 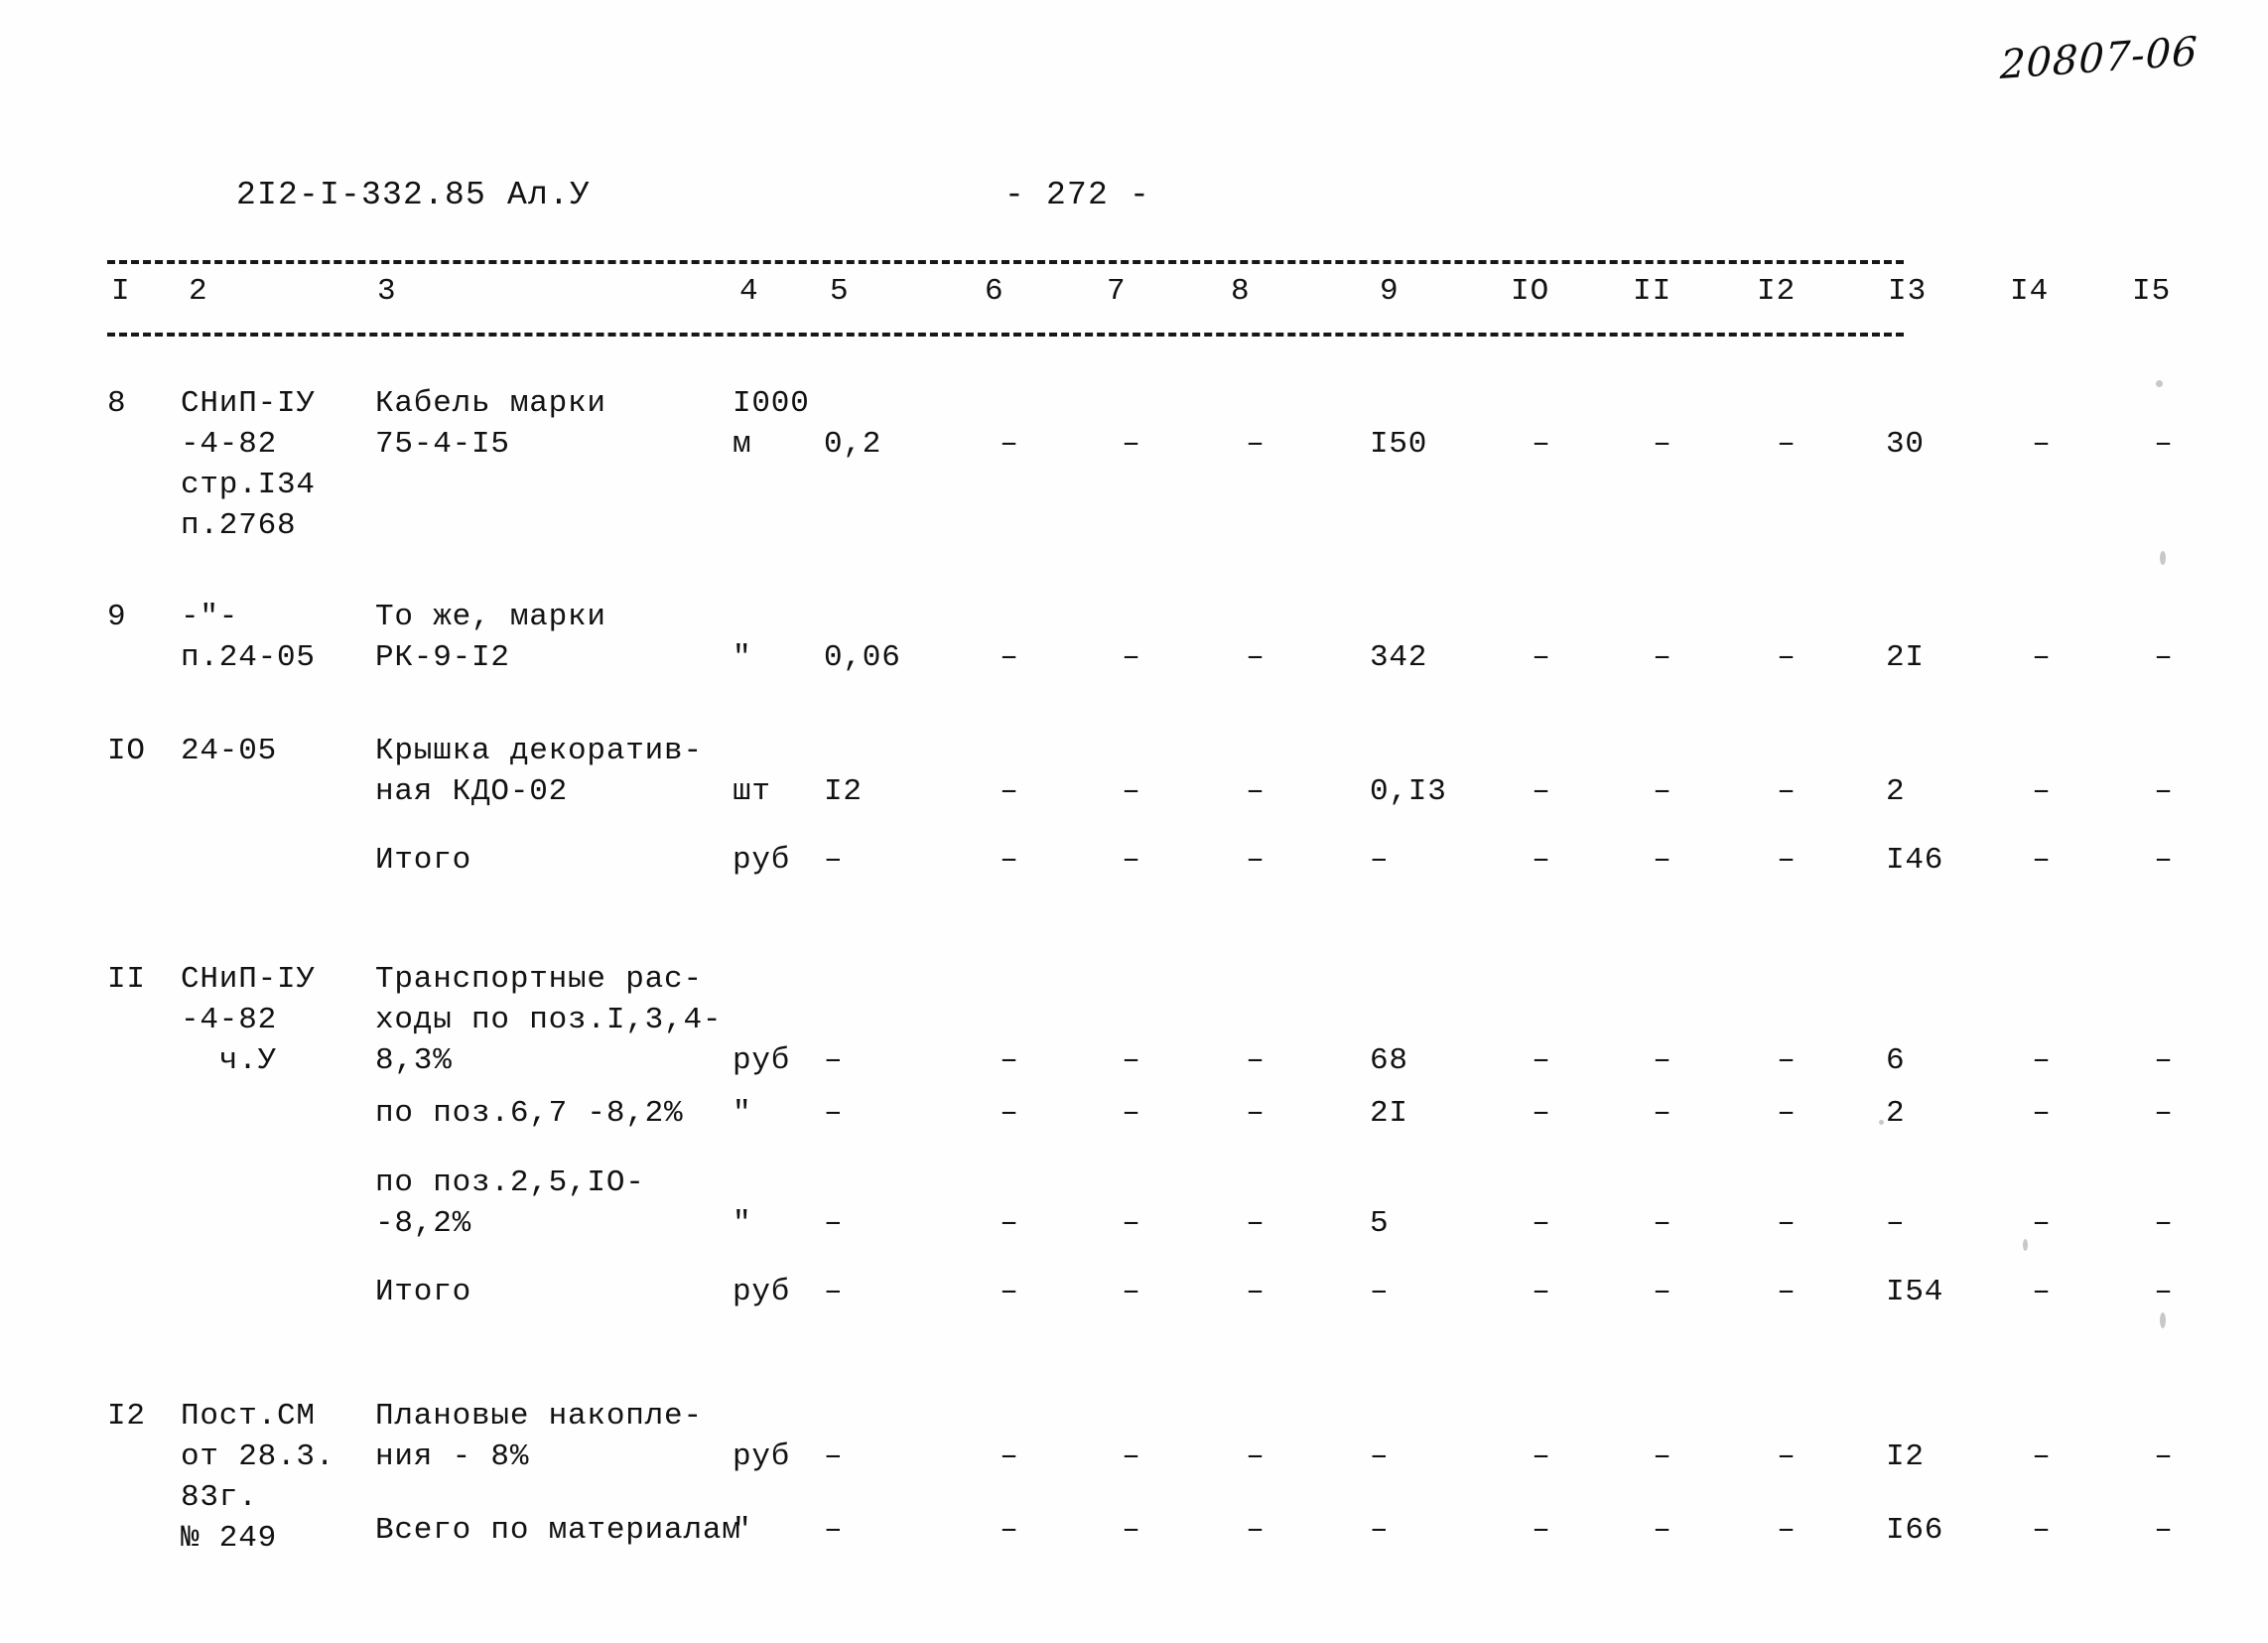 I want to click on row-unit: I000 м, so click(x=772, y=424).